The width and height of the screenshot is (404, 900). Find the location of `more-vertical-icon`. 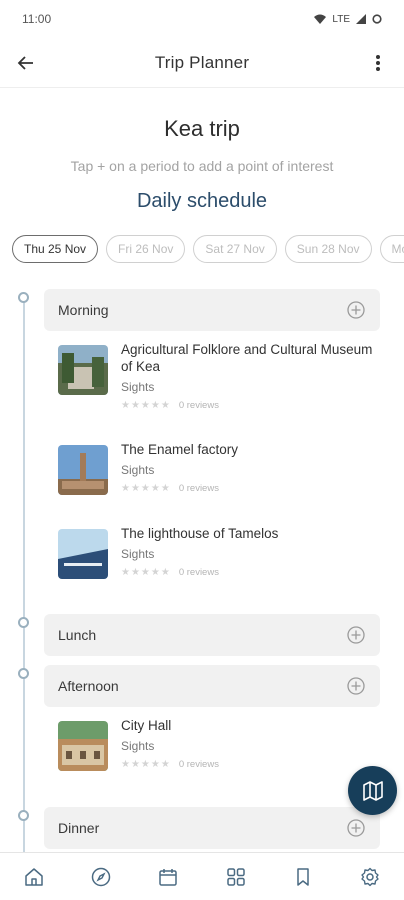

more-vertical-icon is located at coordinates (378, 63).